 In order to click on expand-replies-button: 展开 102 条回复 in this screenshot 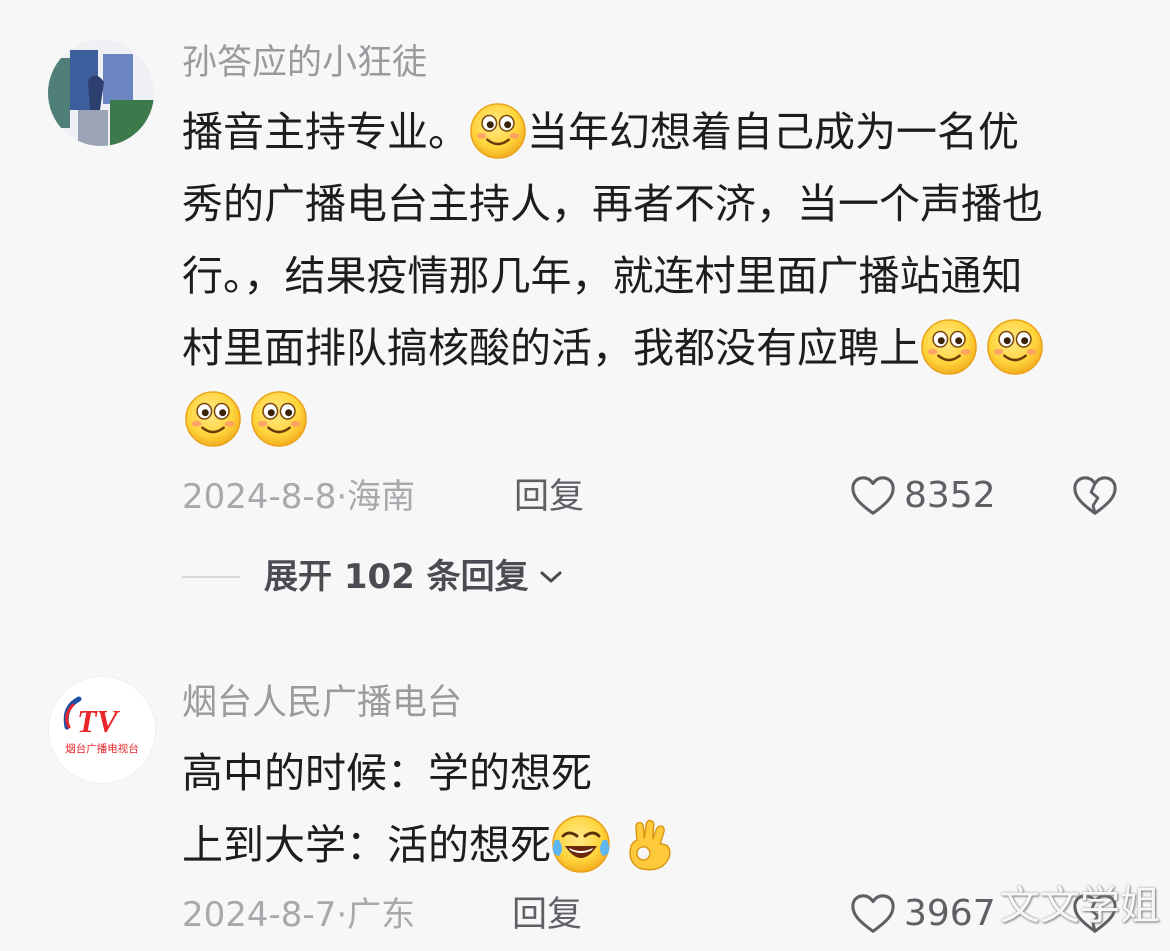, I will do `click(373, 577)`.